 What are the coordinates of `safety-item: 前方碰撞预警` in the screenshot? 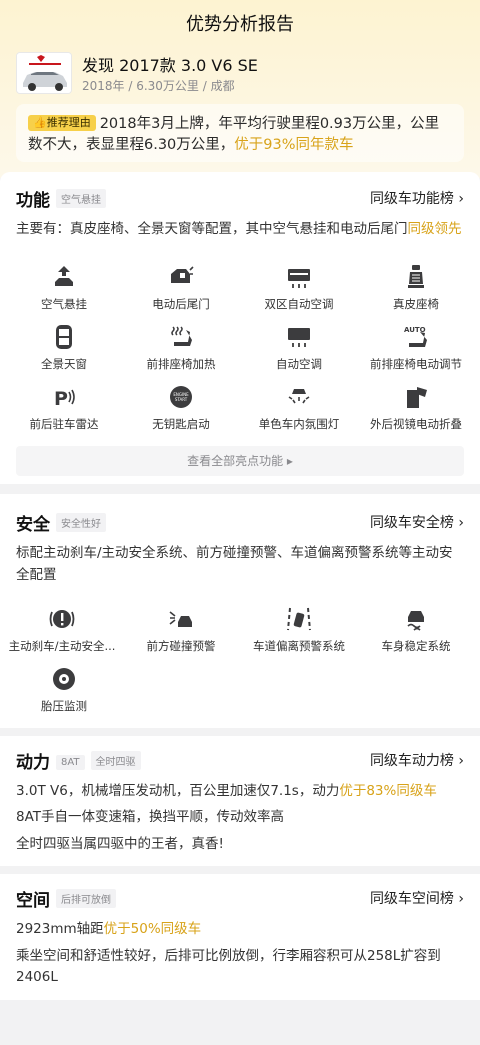 It's located at (181, 630).